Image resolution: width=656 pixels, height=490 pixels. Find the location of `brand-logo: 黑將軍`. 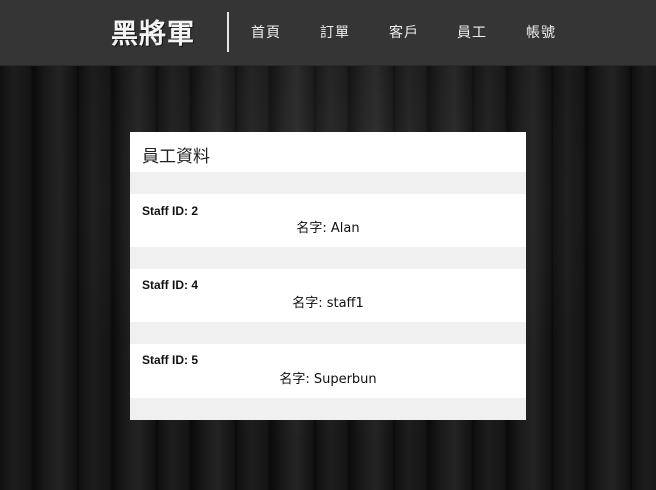

brand-logo: 黑將軍 is located at coordinates (153, 31).